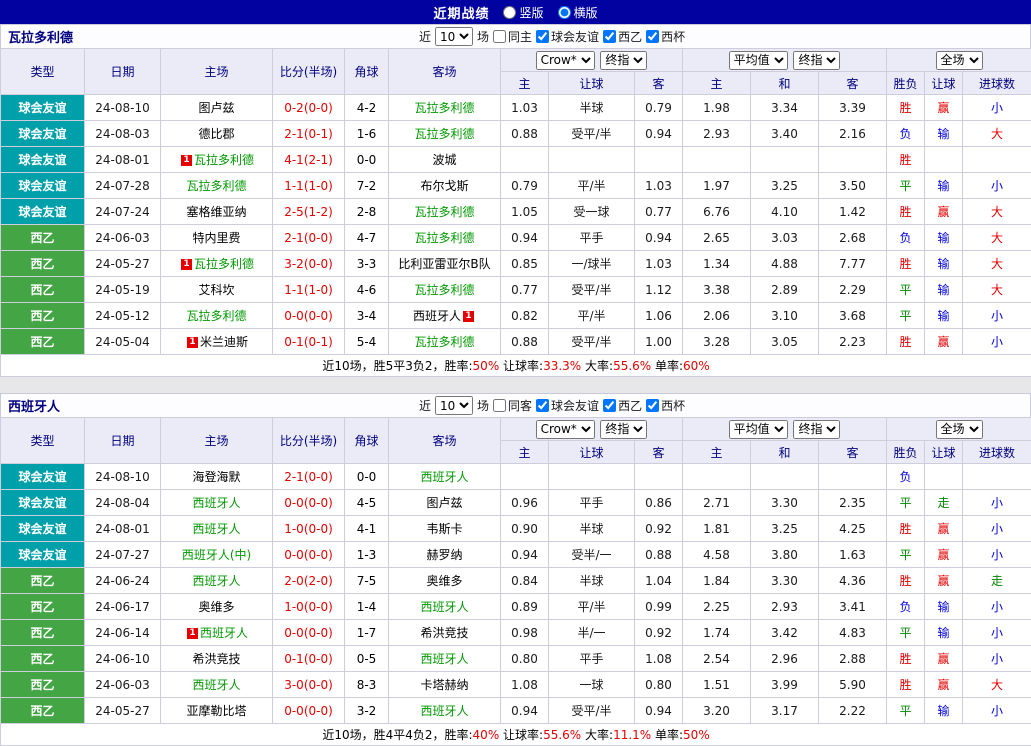  I want to click on team-link: 西班牙人(中), so click(216, 555).